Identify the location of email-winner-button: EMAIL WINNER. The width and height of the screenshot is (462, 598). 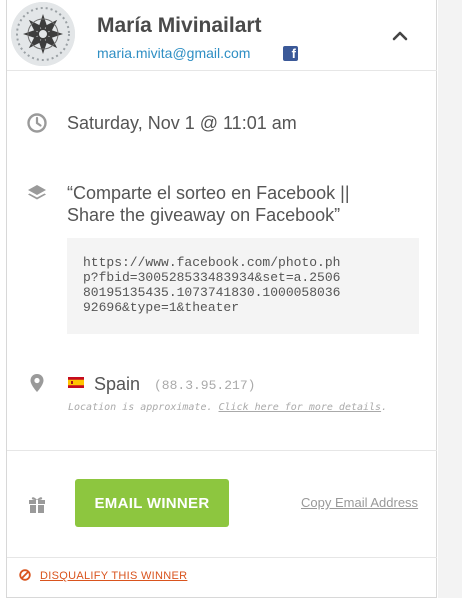
(152, 503).